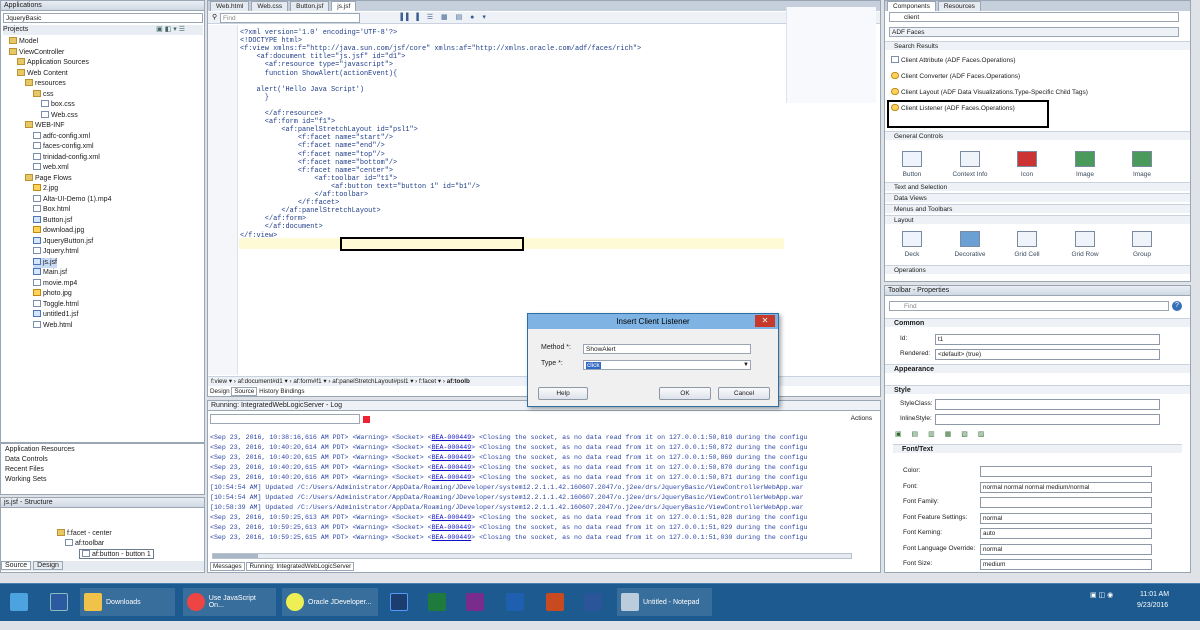 This screenshot has width=1200, height=630. I want to click on tab-bindings: Bindings, so click(292, 391).